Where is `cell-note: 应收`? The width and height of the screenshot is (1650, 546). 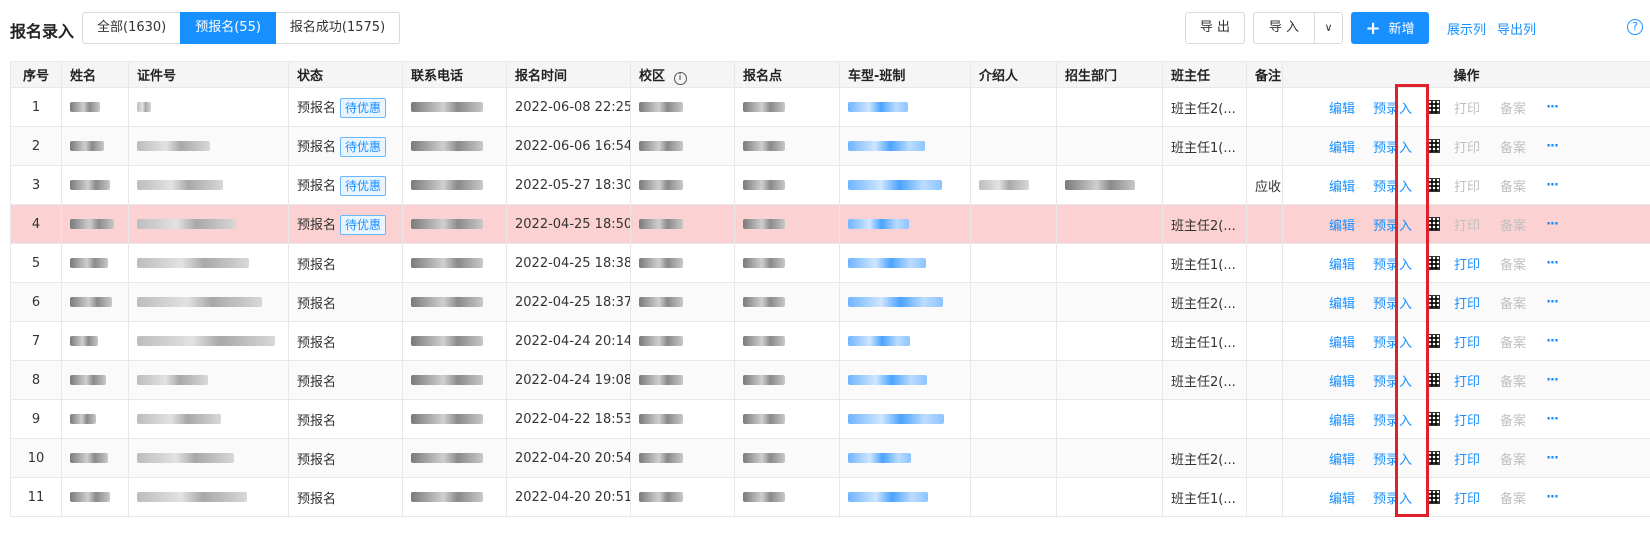
cell-note: 应收 is located at coordinates (1264, 185).